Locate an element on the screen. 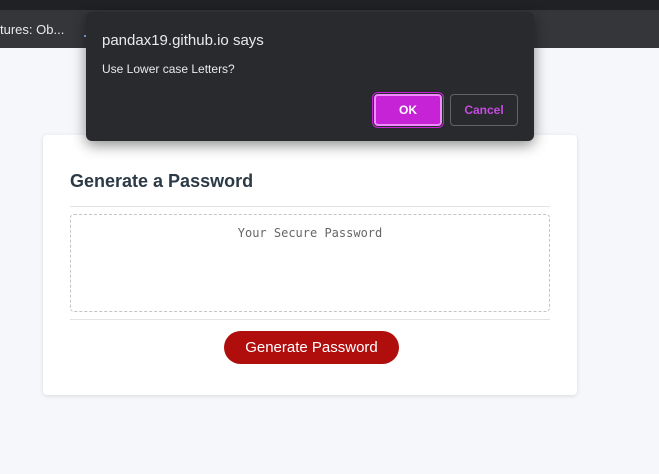 This screenshot has height=474, width=659. dialog-message: Use Lower case Letters? is located at coordinates (168, 69).